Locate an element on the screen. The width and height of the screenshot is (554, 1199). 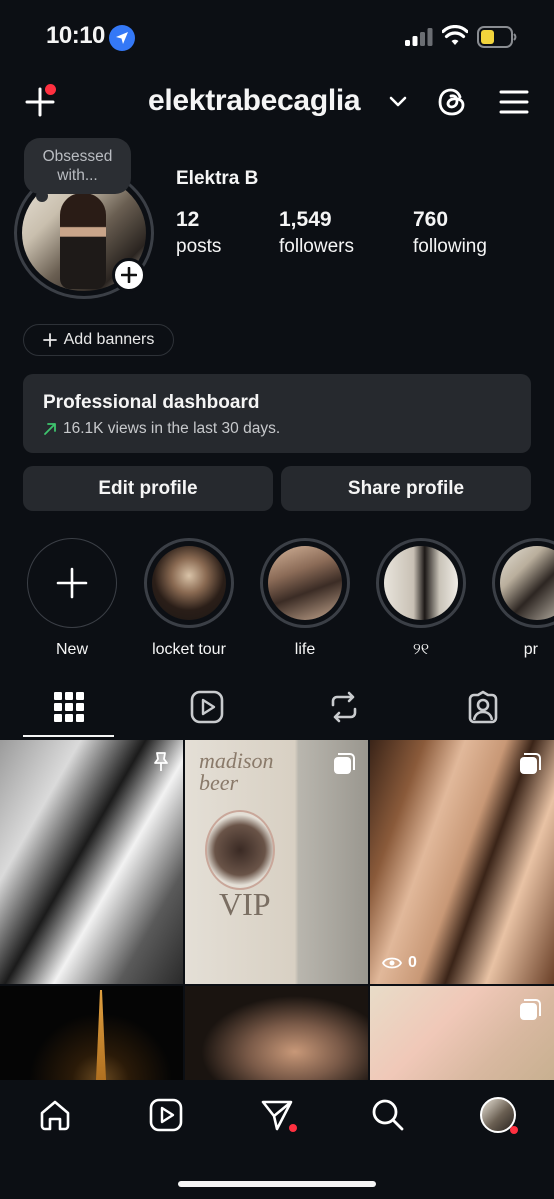
eiffel-tower-shape is located at coordinates (101, 1035).